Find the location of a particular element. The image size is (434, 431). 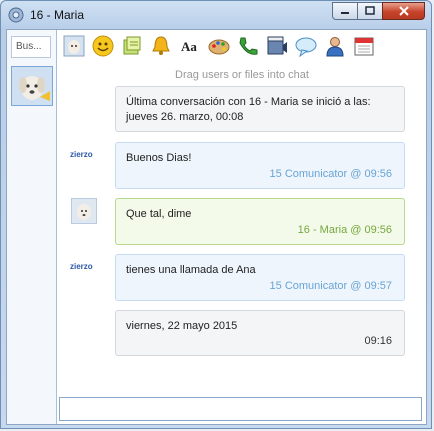

phone-icon is located at coordinates (248, 46).